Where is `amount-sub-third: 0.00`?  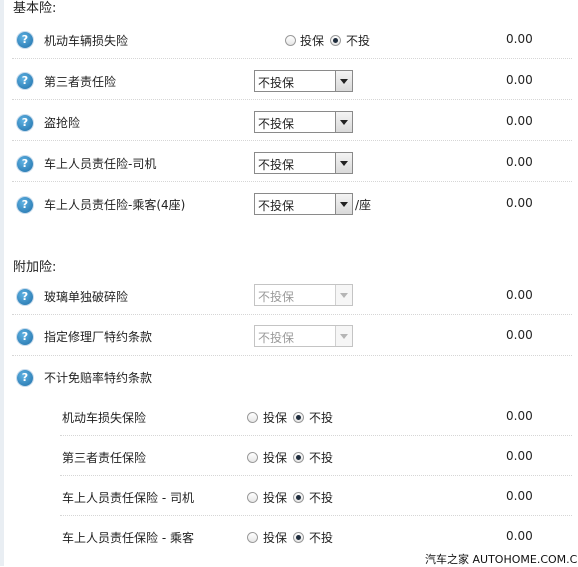 amount-sub-third: 0.00 is located at coordinates (519, 456).